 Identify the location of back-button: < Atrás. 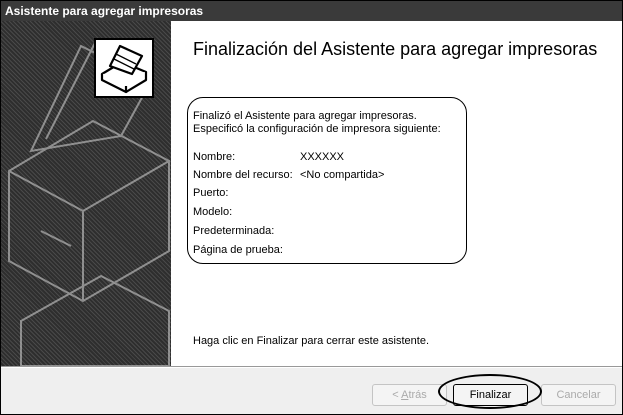
(409, 395).